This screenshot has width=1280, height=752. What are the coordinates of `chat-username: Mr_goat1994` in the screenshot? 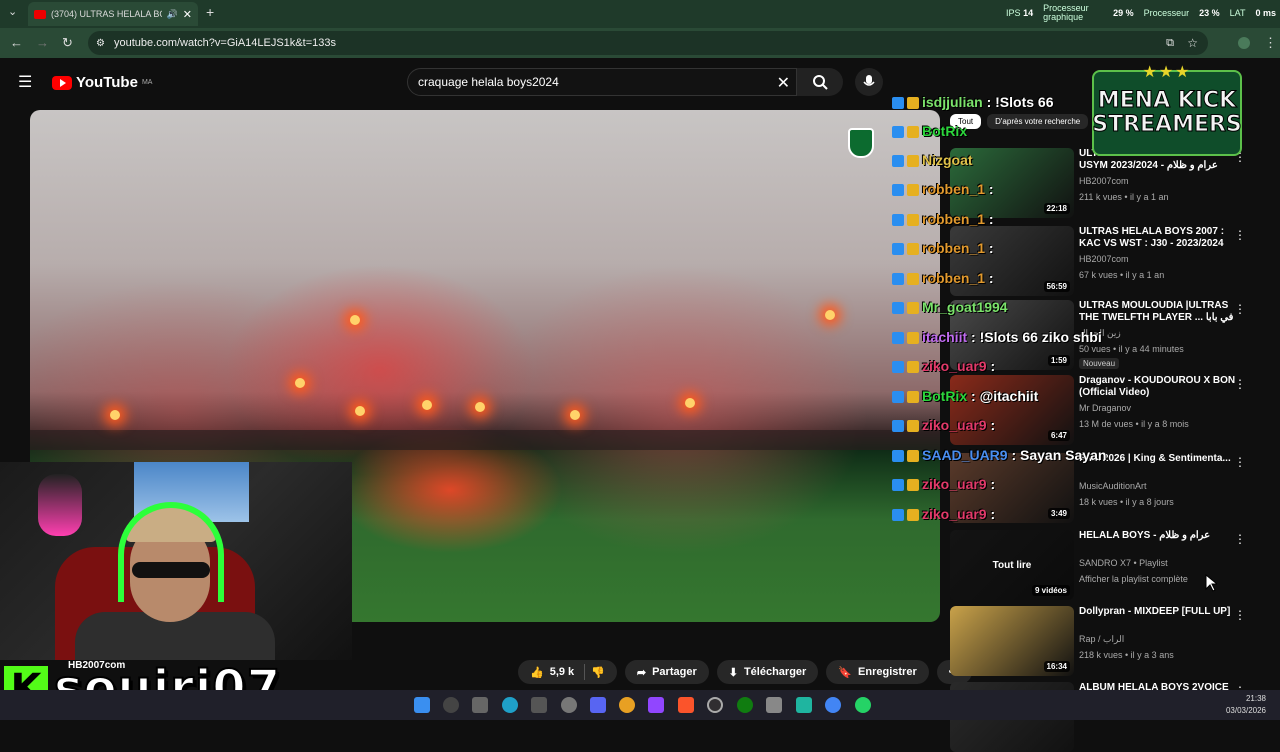 It's located at (965, 307).